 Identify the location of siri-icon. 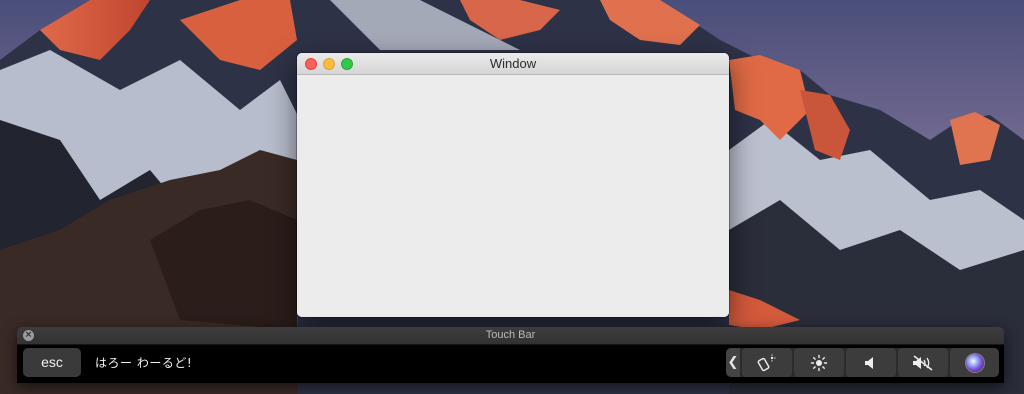
(974, 362).